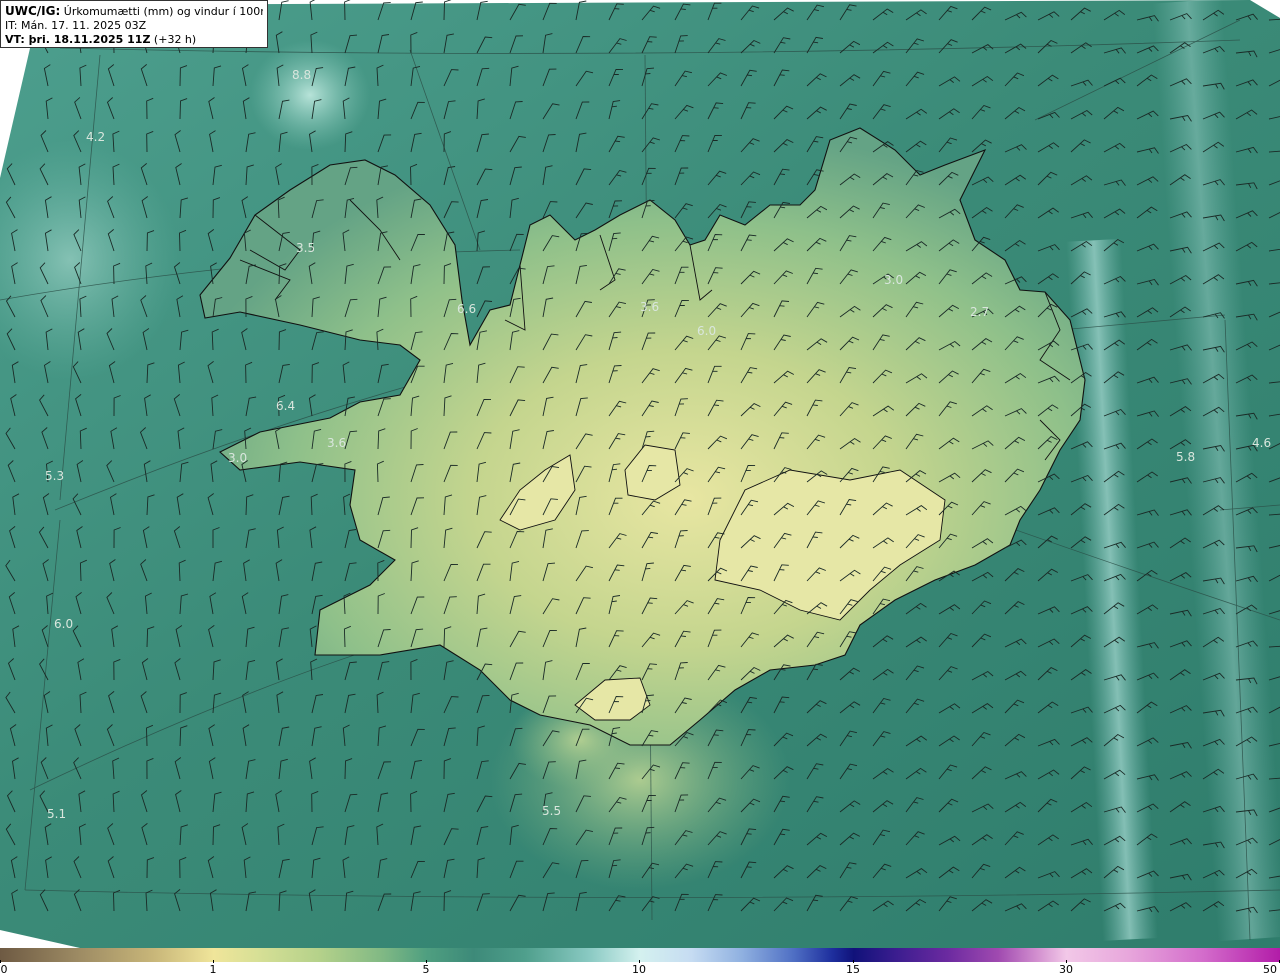  What do you see at coordinates (1270, 969) in the screenshot?
I see `colorbar-tick-label: 50` at bounding box center [1270, 969].